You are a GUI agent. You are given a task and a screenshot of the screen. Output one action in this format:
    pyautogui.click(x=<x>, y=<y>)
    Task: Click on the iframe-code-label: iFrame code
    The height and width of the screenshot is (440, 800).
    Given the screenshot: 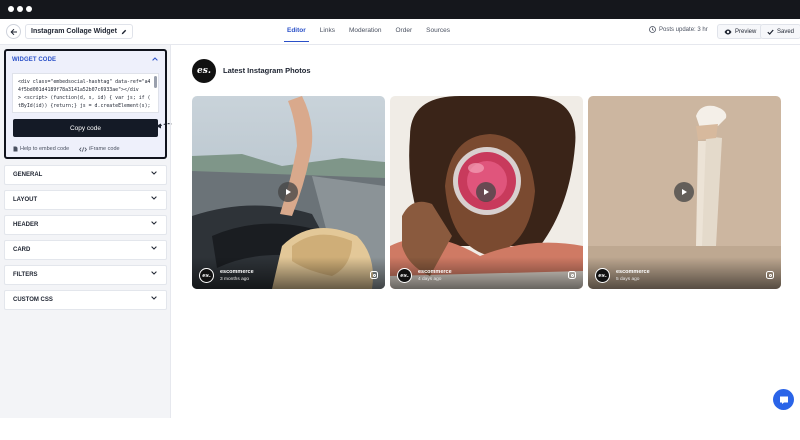 What is the action you would take?
    pyautogui.click(x=104, y=149)
    